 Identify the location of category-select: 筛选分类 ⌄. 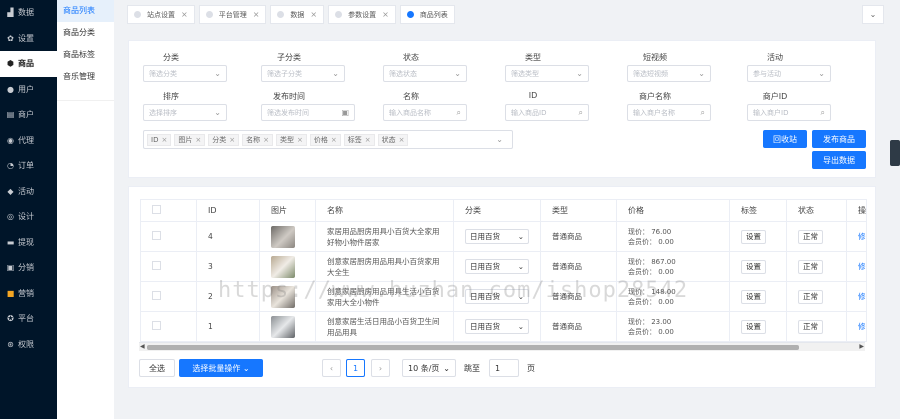
(185, 73).